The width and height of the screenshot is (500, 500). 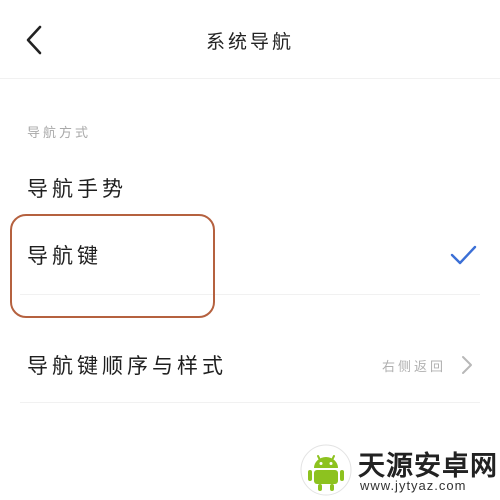 I want to click on watermark-url: www.jytyaz.com, so click(x=413, y=485).